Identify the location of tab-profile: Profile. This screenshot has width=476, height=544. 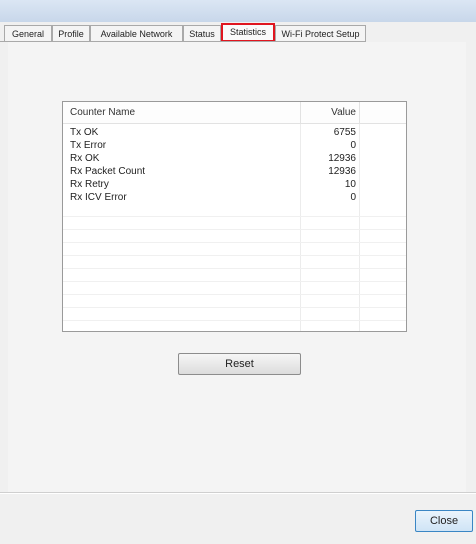
(71, 33).